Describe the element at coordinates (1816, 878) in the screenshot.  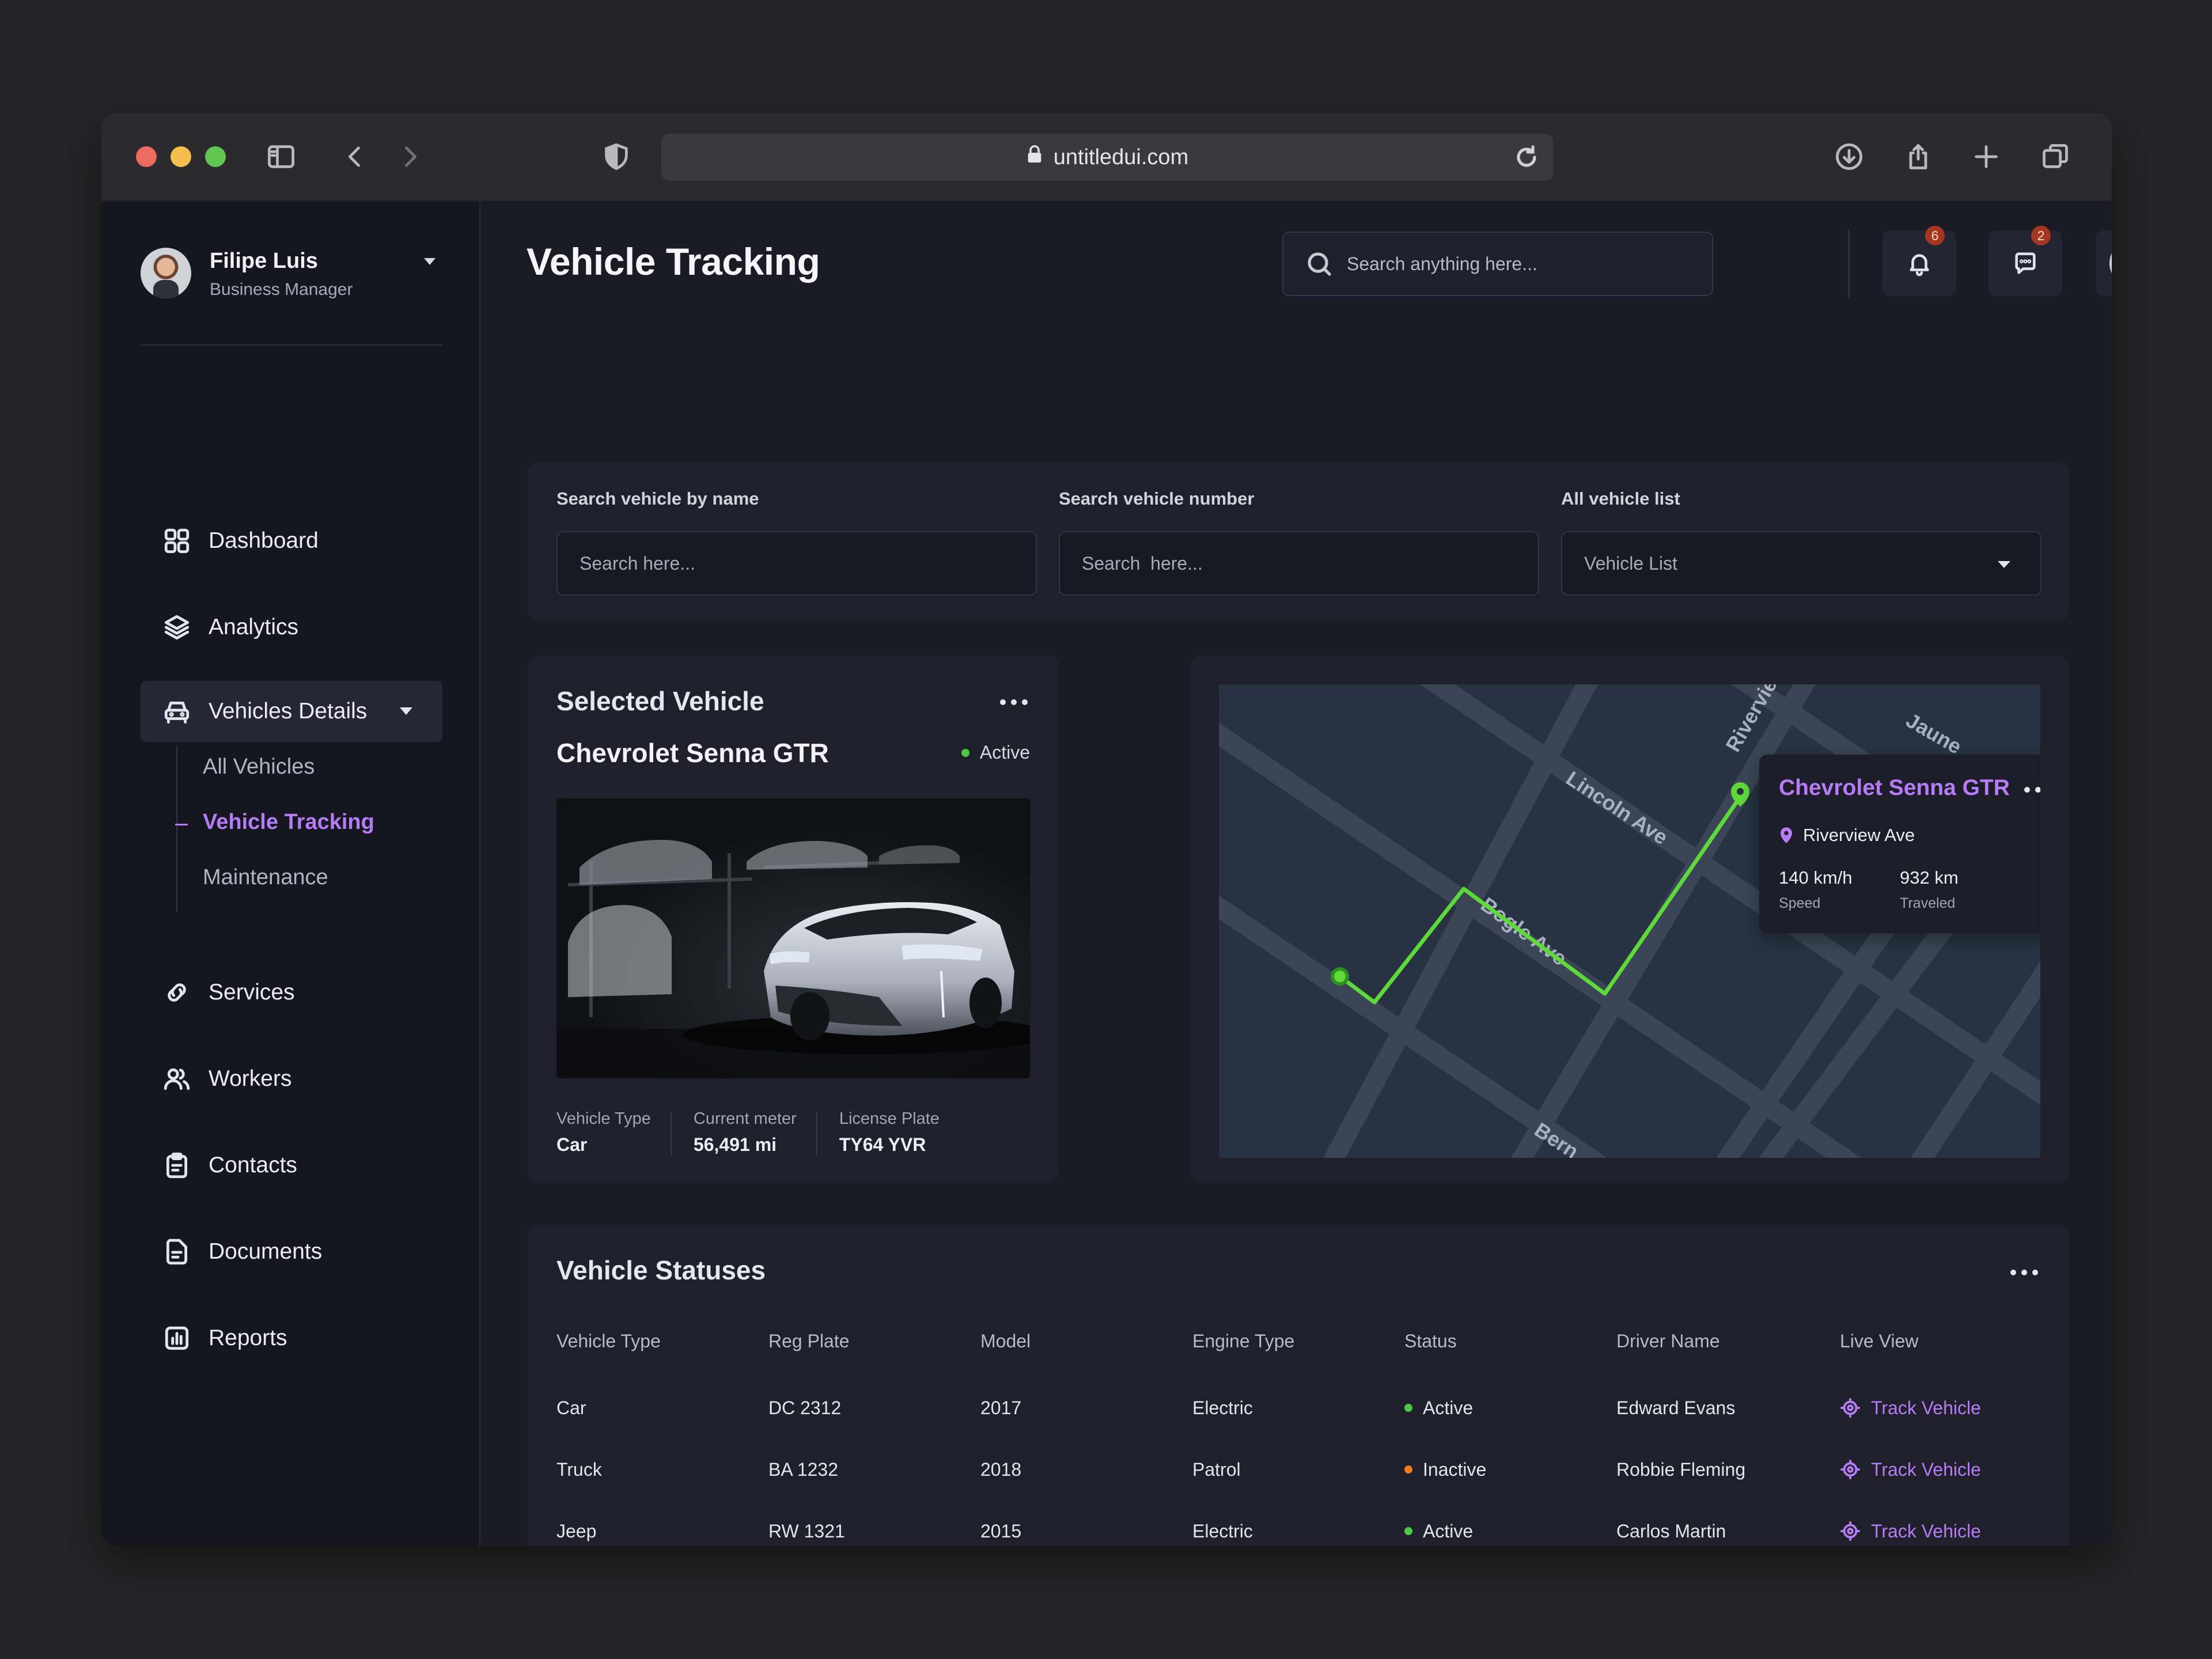
I see `speed-value: 140 km/h` at that location.